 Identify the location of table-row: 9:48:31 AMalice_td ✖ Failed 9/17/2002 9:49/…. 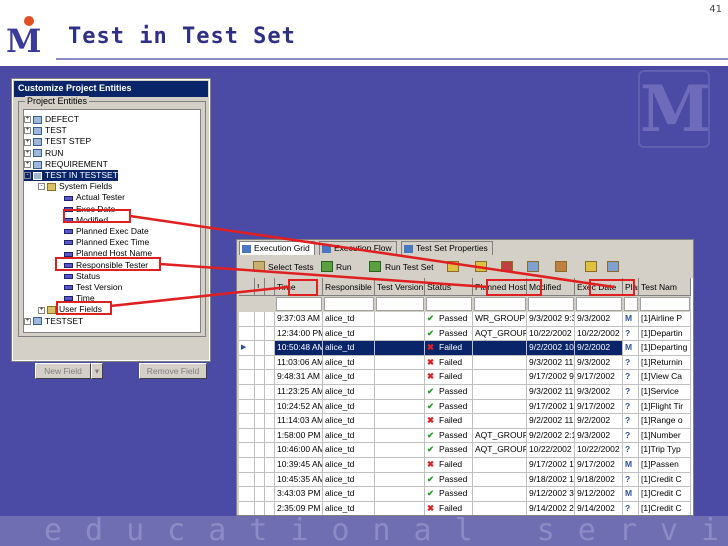
(465, 377).